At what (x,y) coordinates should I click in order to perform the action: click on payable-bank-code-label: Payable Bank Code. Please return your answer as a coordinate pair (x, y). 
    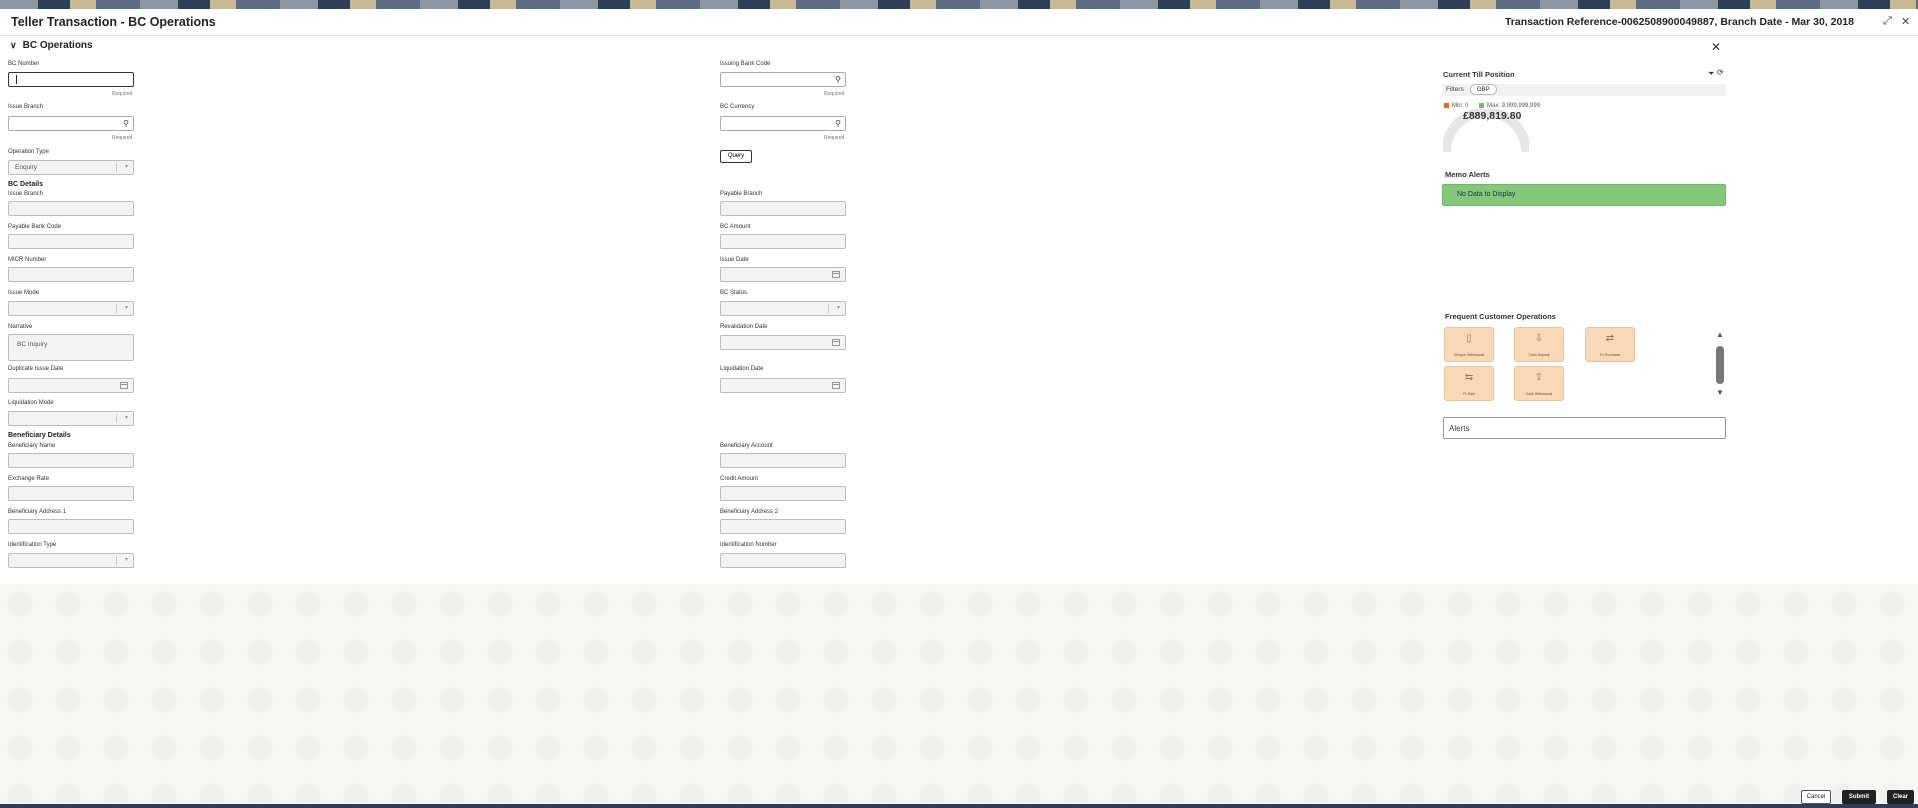
    Looking at the image, I should click on (35, 227).